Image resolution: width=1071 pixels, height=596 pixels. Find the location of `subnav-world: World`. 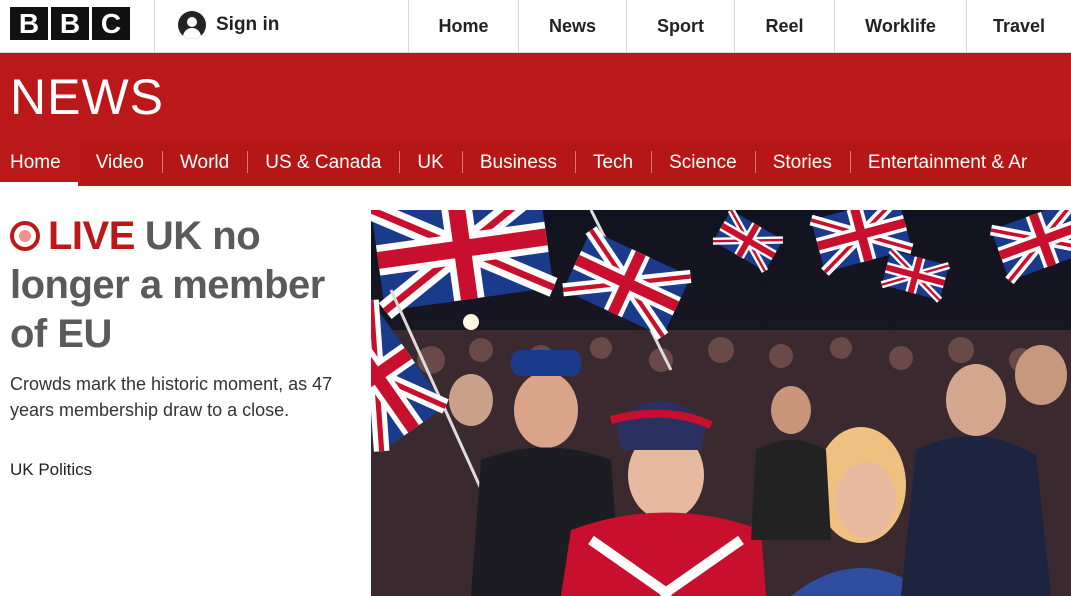

subnav-world: World is located at coordinates (204, 163).